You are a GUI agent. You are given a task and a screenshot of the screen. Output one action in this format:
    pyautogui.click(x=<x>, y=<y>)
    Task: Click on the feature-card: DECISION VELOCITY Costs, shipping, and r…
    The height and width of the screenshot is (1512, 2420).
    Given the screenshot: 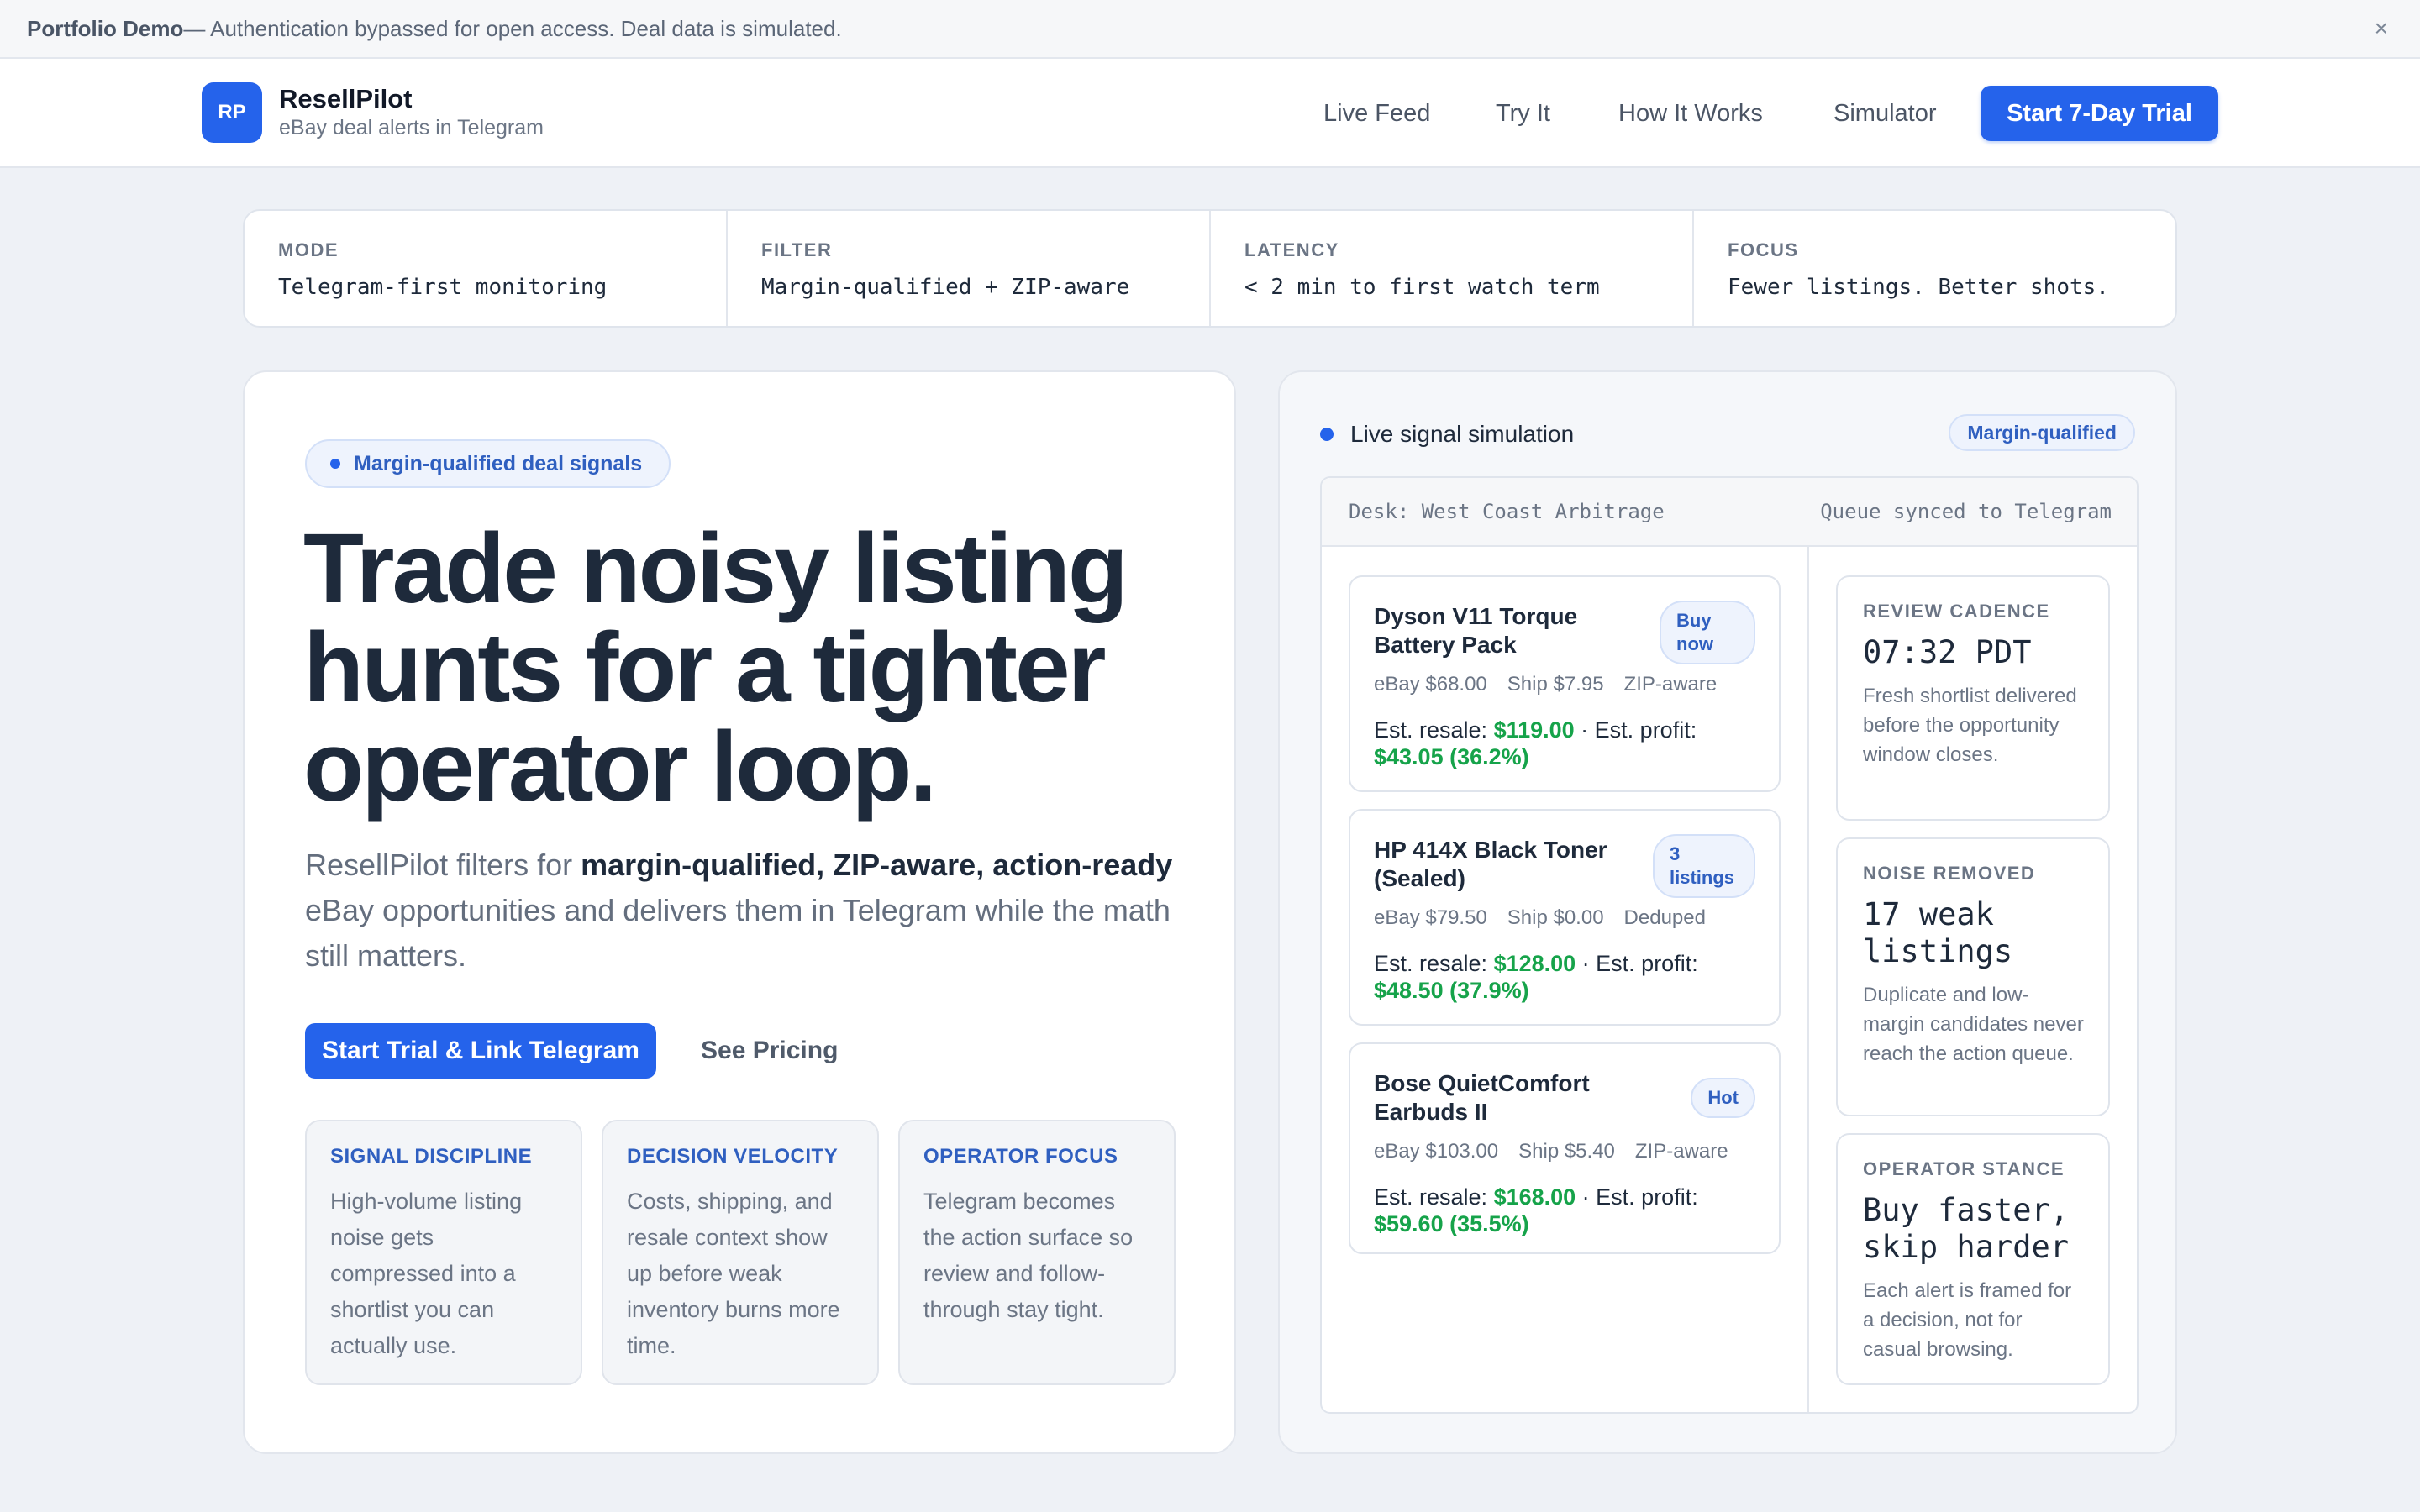 What is the action you would take?
    pyautogui.click(x=740, y=1252)
    